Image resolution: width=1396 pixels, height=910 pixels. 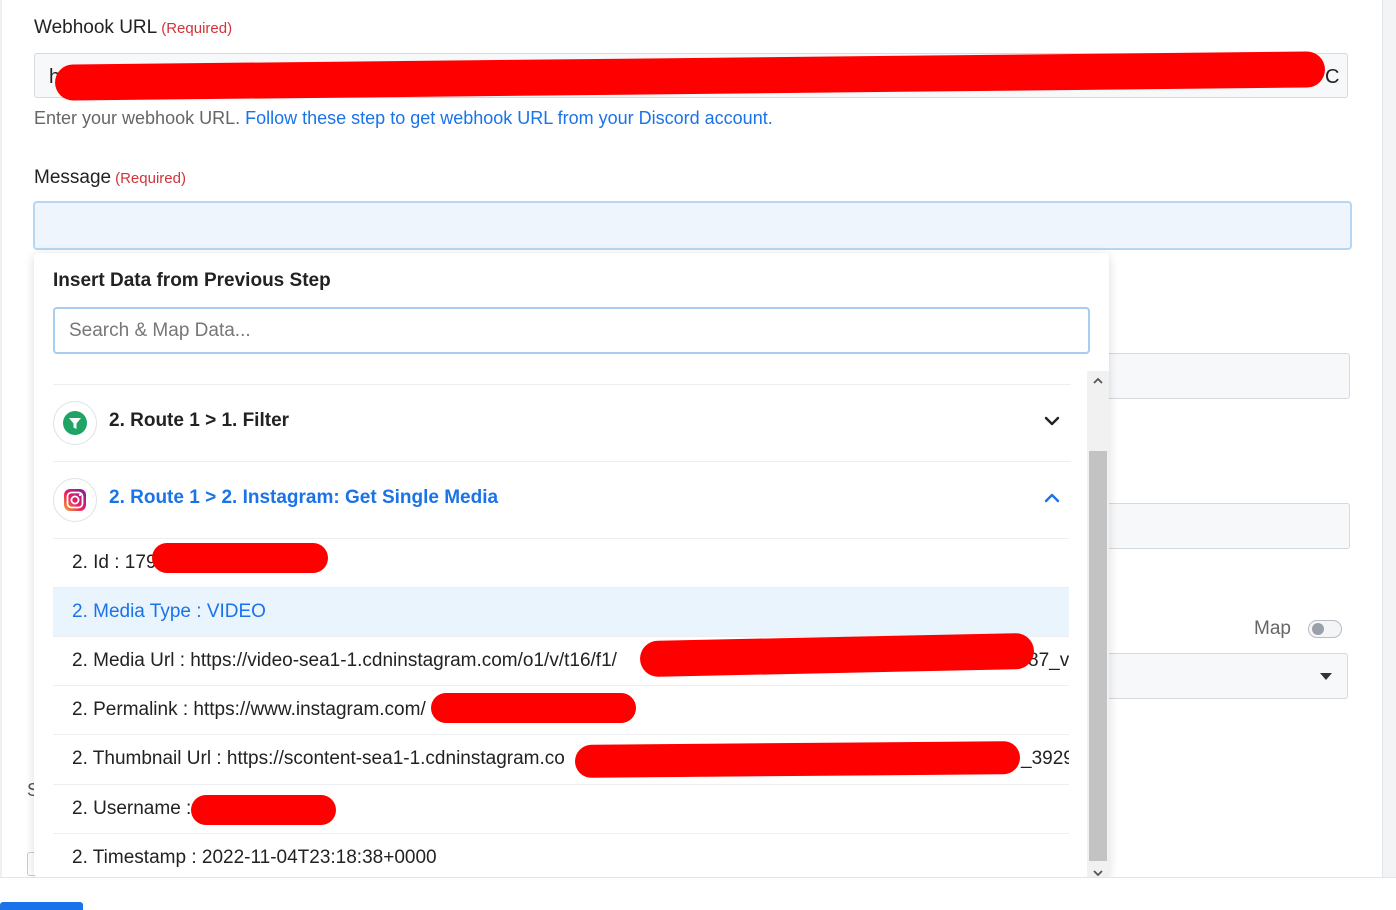 I want to click on data-item-label: 2. Username :, so click(x=132, y=808).